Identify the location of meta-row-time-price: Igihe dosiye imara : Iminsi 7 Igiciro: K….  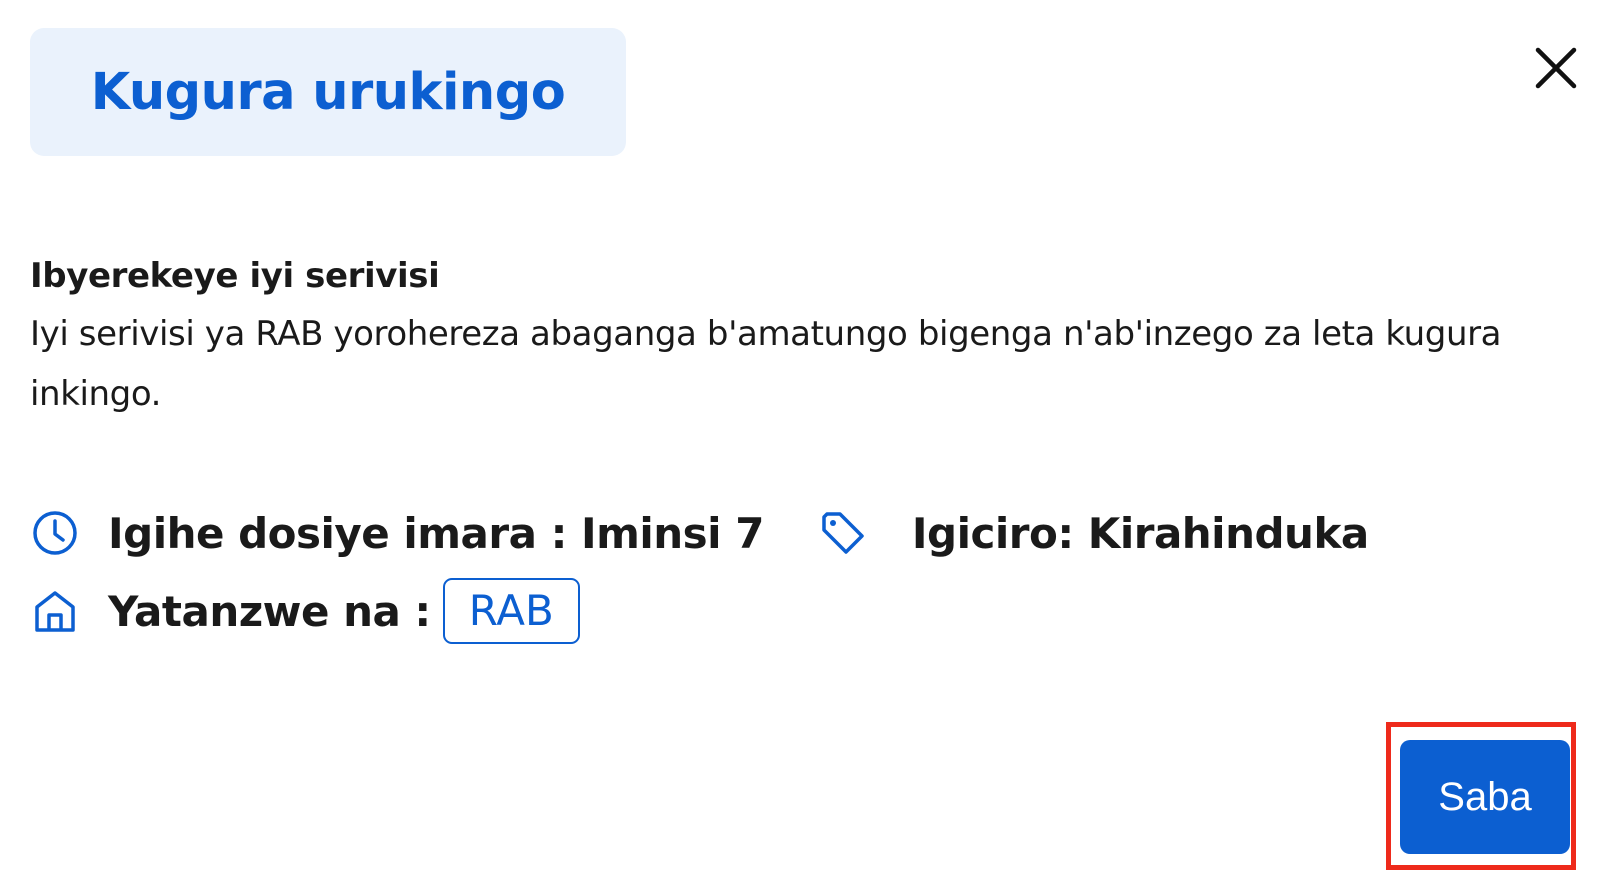
(699, 533).